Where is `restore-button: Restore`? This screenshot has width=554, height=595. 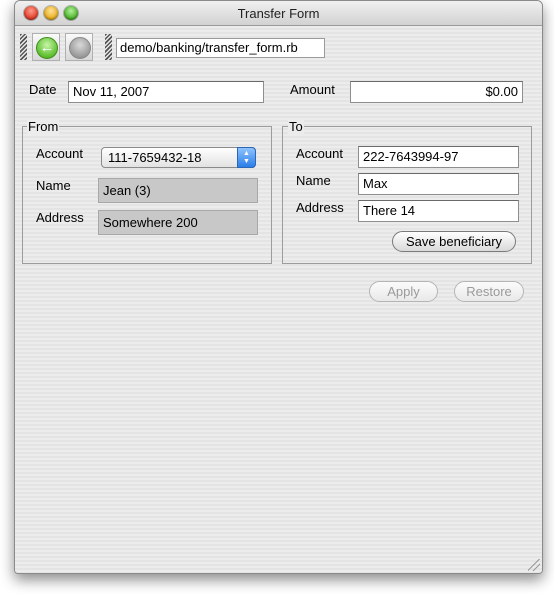 restore-button: Restore is located at coordinates (489, 291).